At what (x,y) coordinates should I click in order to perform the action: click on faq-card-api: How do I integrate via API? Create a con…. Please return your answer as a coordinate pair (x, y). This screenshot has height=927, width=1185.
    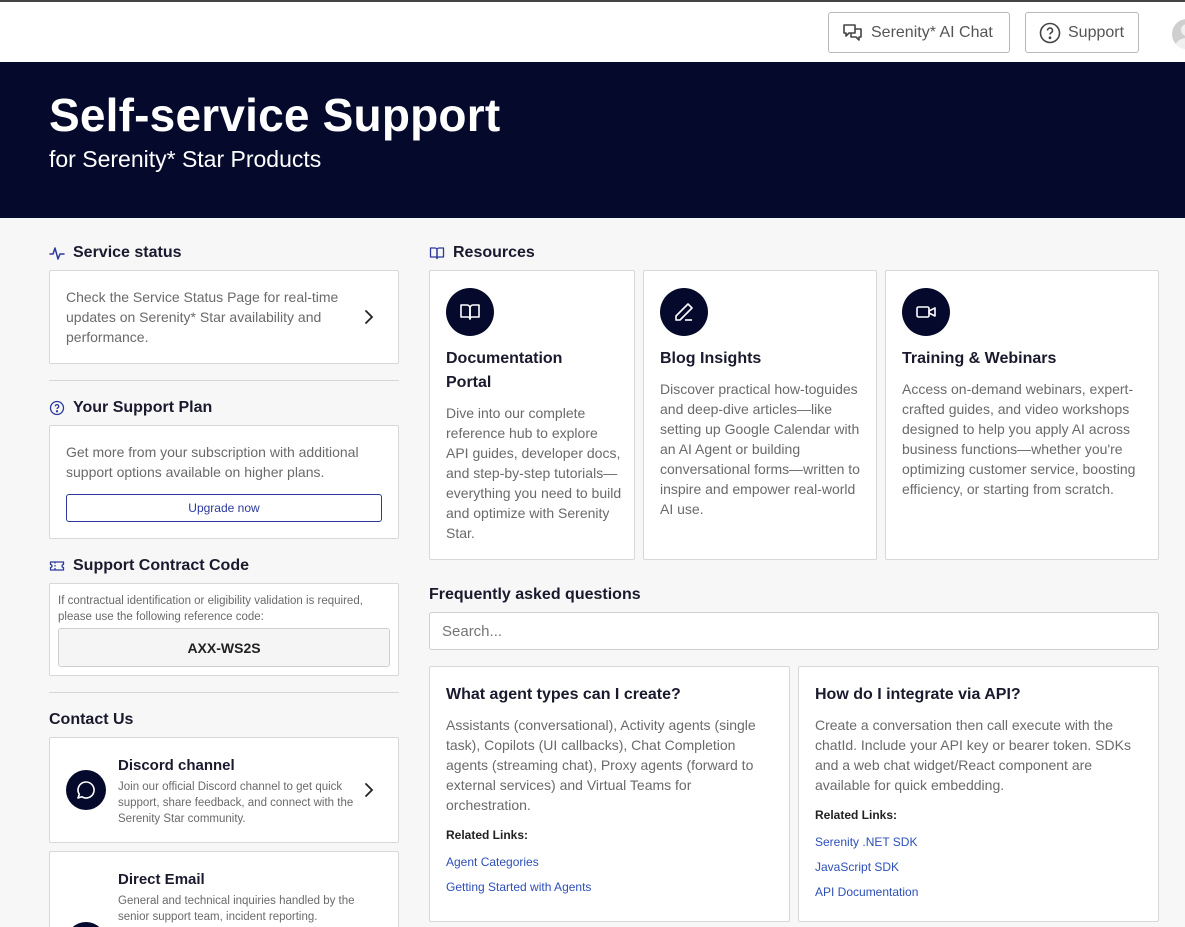
    Looking at the image, I should click on (978, 794).